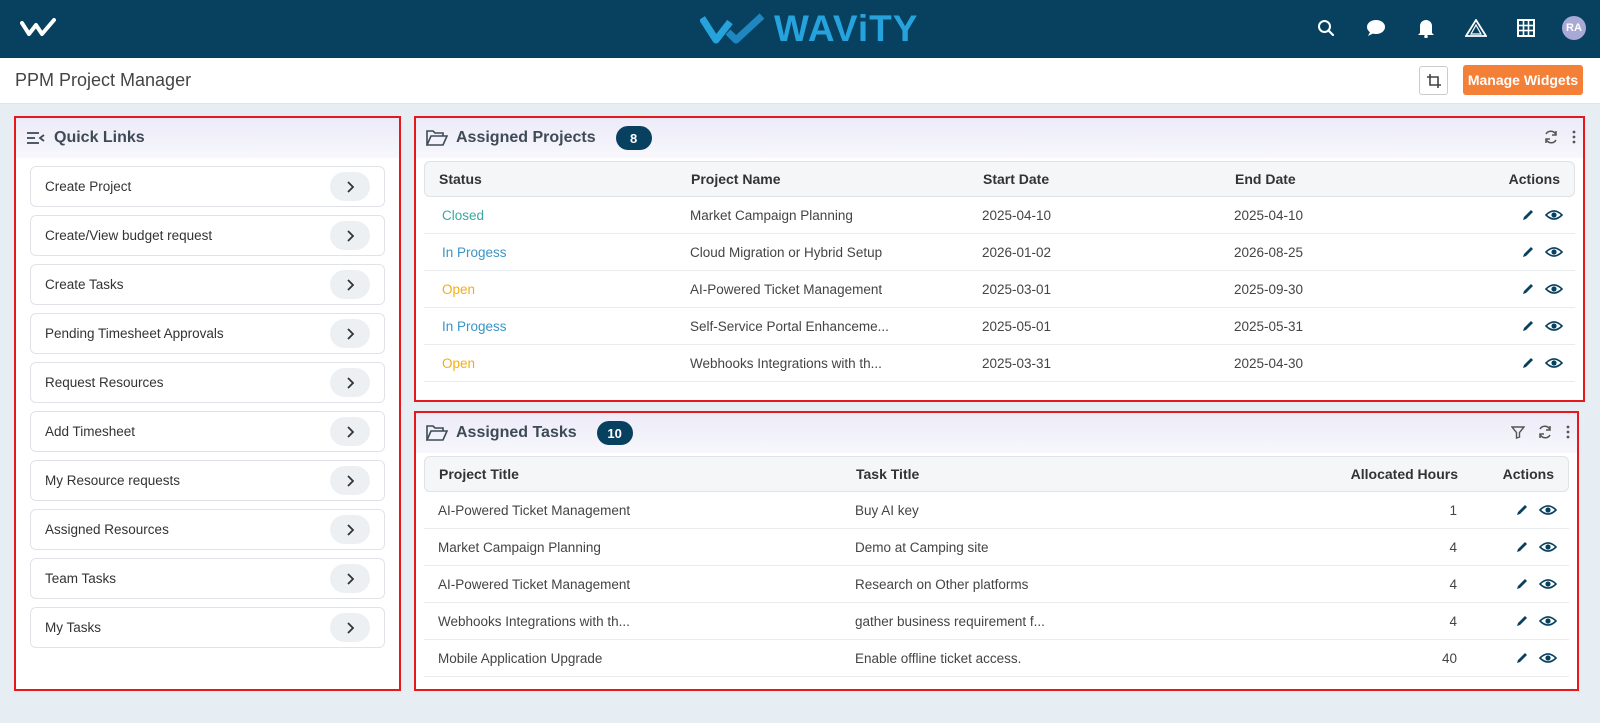  Describe the element at coordinates (1331, 179) in the screenshot. I see `column-header-end-date: End Date` at that location.